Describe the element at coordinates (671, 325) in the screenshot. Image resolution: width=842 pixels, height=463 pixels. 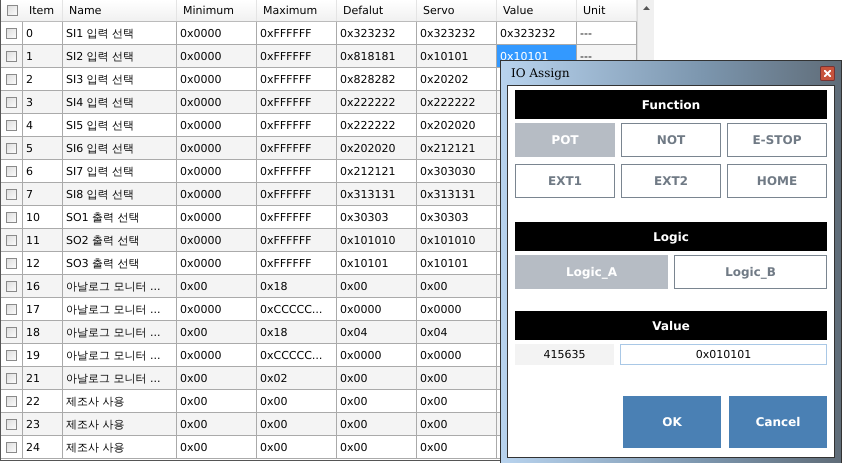
I see `section-header: Value` at that location.